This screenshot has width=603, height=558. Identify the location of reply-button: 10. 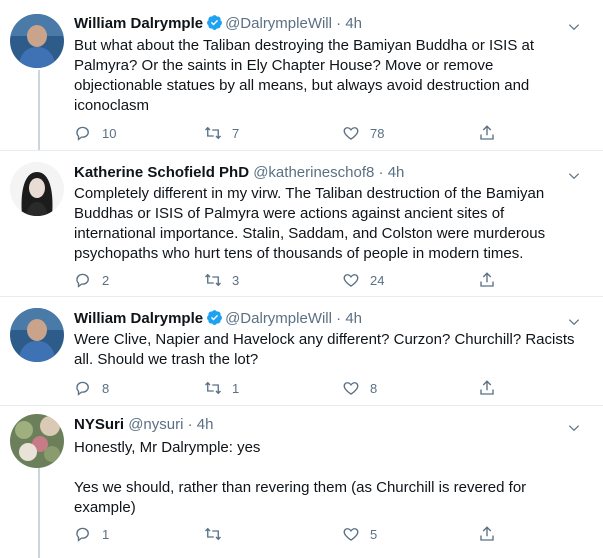
(95, 133).